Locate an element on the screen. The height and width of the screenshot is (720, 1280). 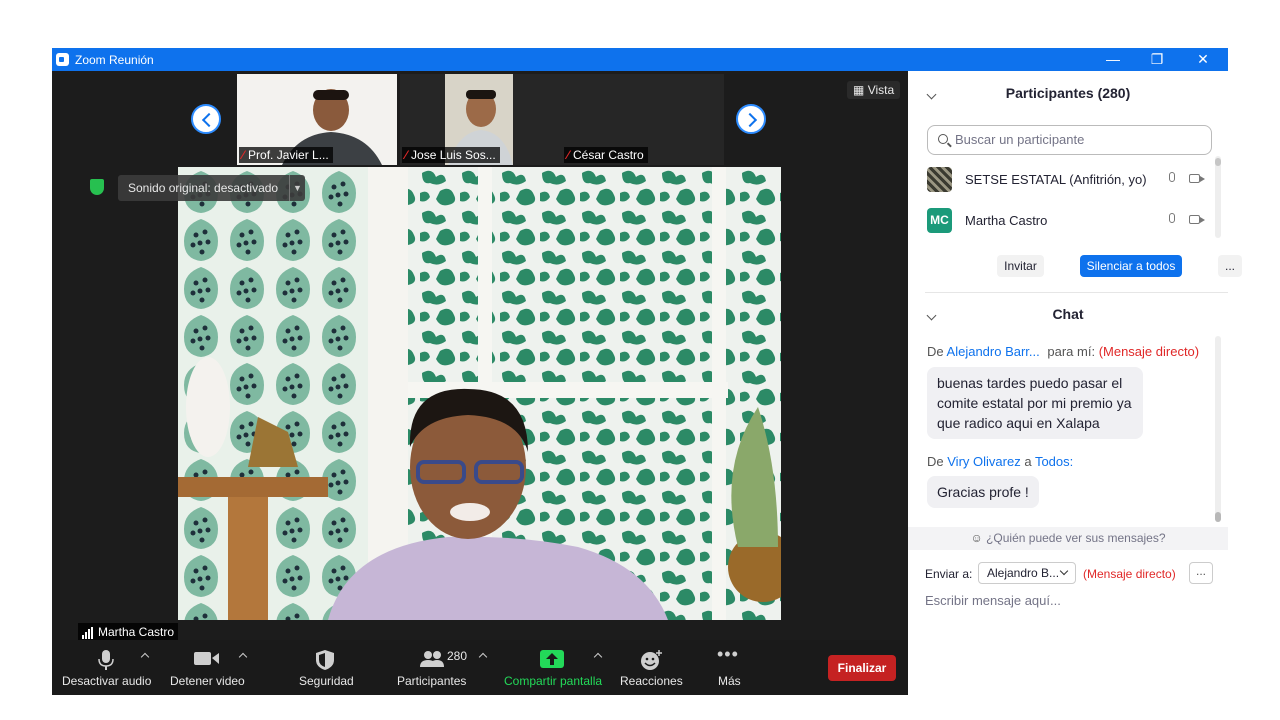
participants-options-caret is located at coordinates (483, 657).